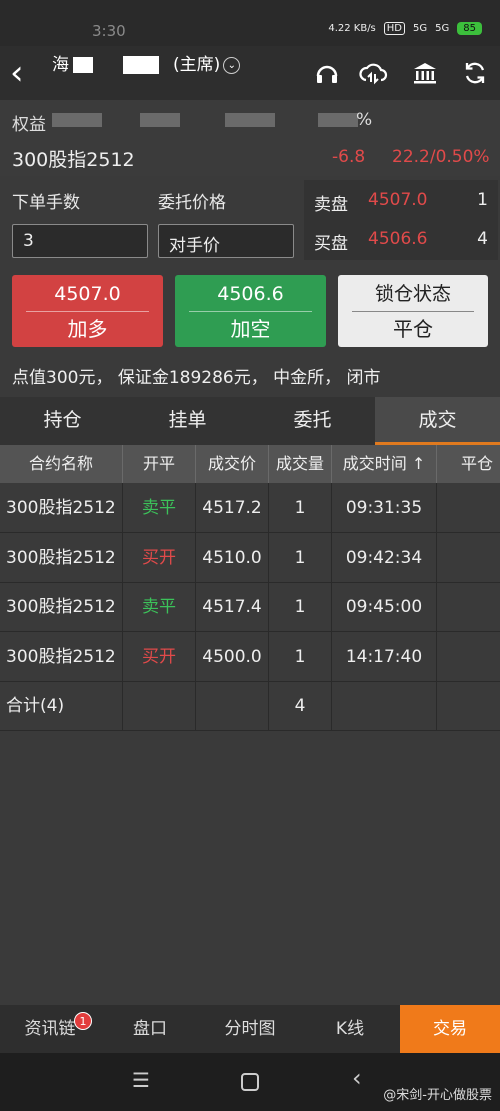 The image size is (500, 1111). I want to click on account-title: 海 (主席) ⌄, so click(146, 62).